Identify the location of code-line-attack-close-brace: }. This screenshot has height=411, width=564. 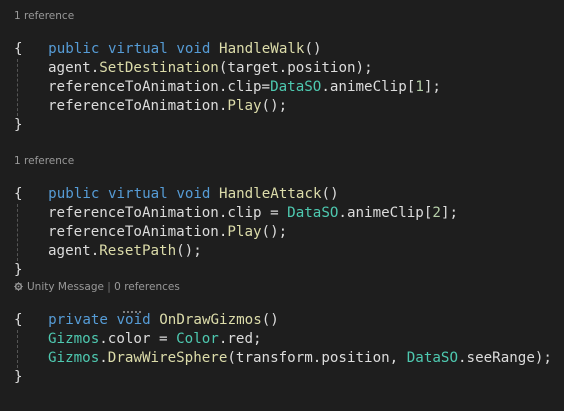
(18, 270).